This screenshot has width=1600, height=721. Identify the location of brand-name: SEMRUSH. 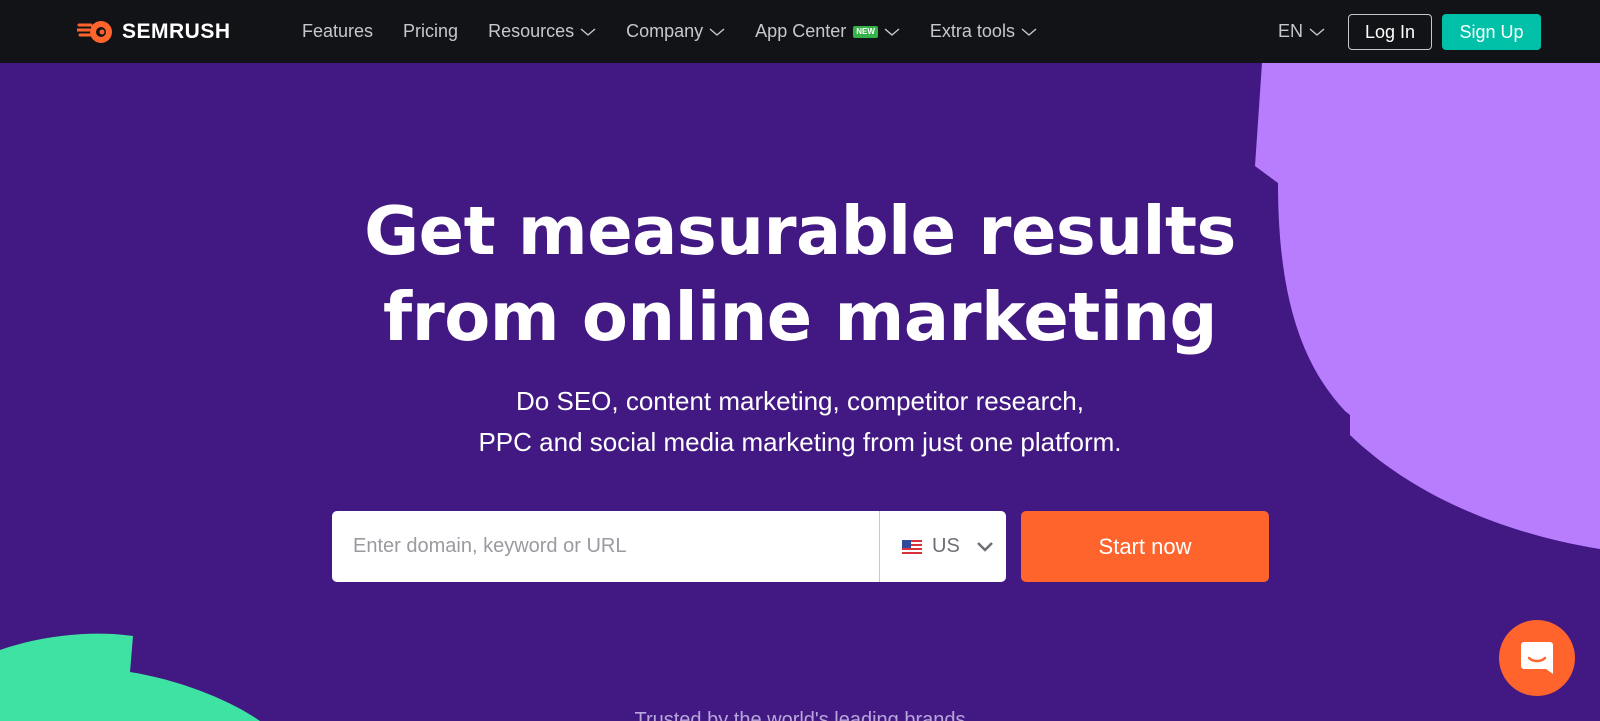
(176, 31).